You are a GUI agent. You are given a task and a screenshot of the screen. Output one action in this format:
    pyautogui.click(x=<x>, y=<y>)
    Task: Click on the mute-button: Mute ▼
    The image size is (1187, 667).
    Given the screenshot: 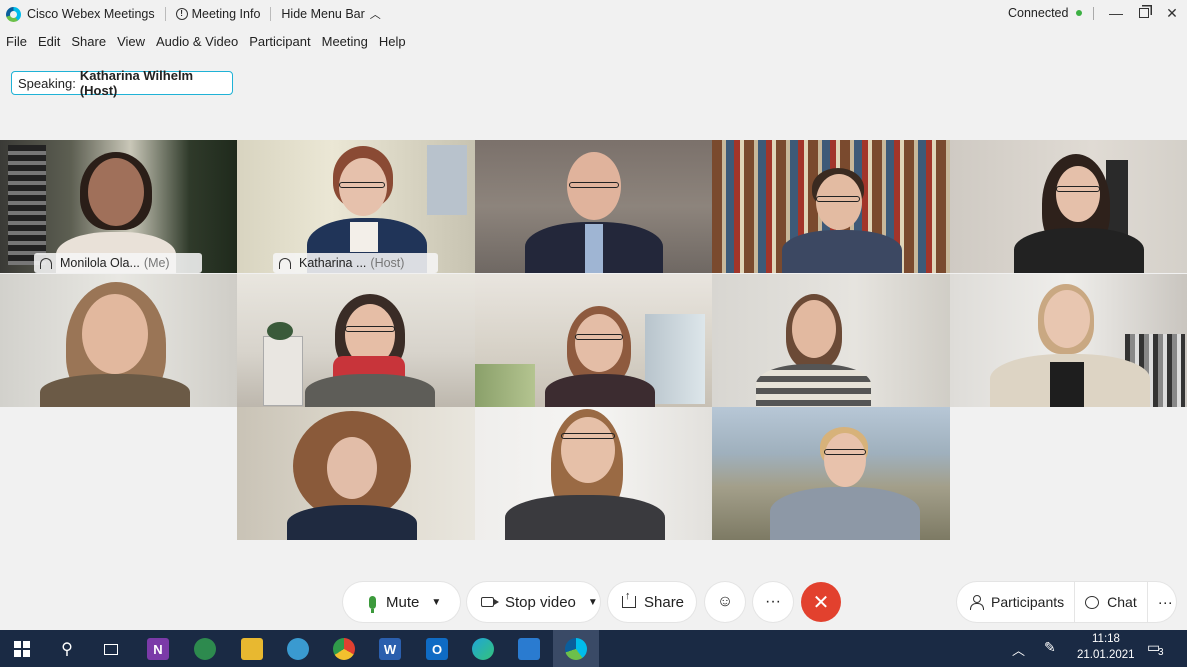 What is the action you would take?
    pyautogui.click(x=401, y=602)
    